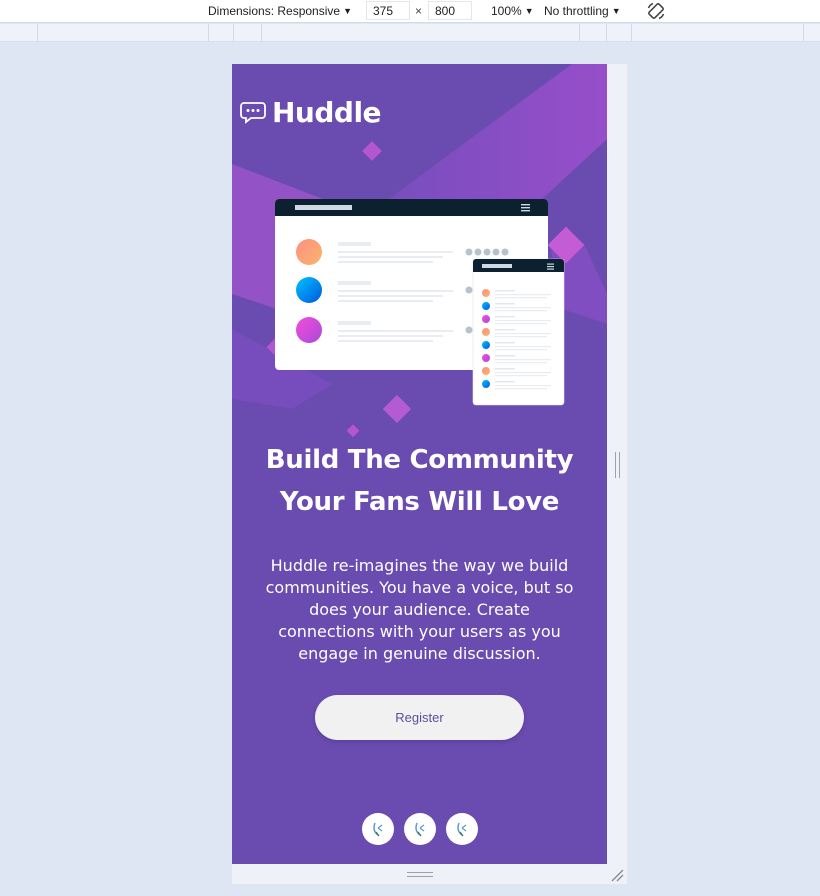 The height and width of the screenshot is (896, 820). I want to click on rotate-icon, so click(656, 11).